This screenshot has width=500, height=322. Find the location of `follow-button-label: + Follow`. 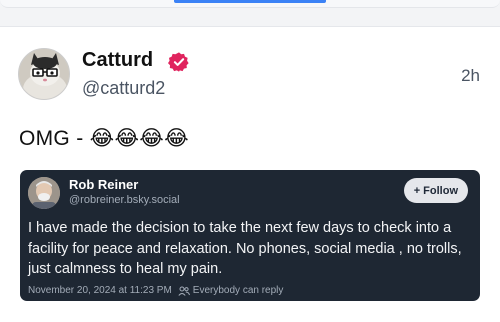

follow-button-label: + Follow is located at coordinates (435, 190).